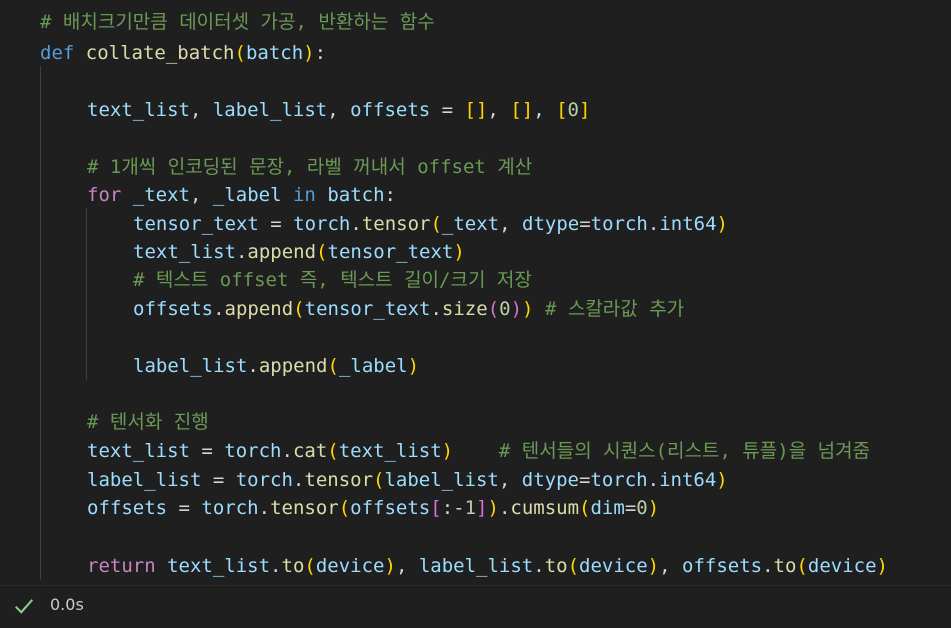  What do you see at coordinates (310, 451) in the screenshot?
I see `code-token: cat` at bounding box center [310, 451].